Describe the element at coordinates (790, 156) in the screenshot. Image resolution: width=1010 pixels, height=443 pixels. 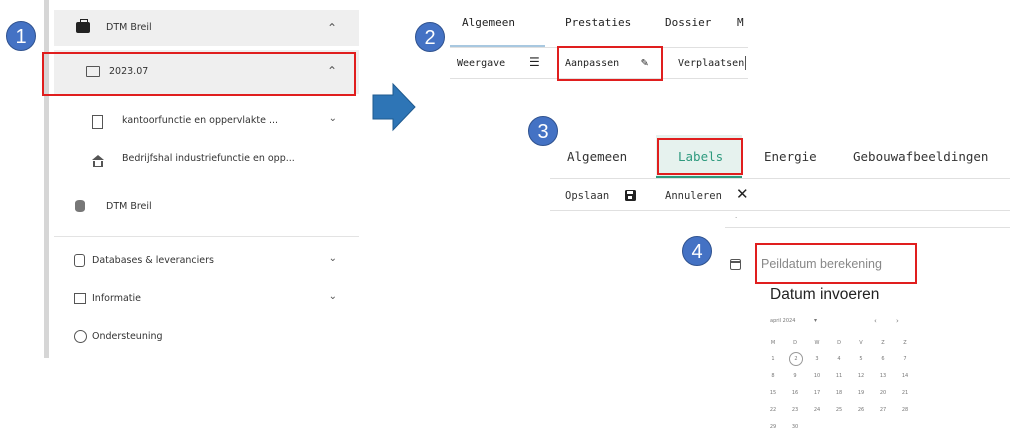
I see `tab-energie: Energie` at that location.